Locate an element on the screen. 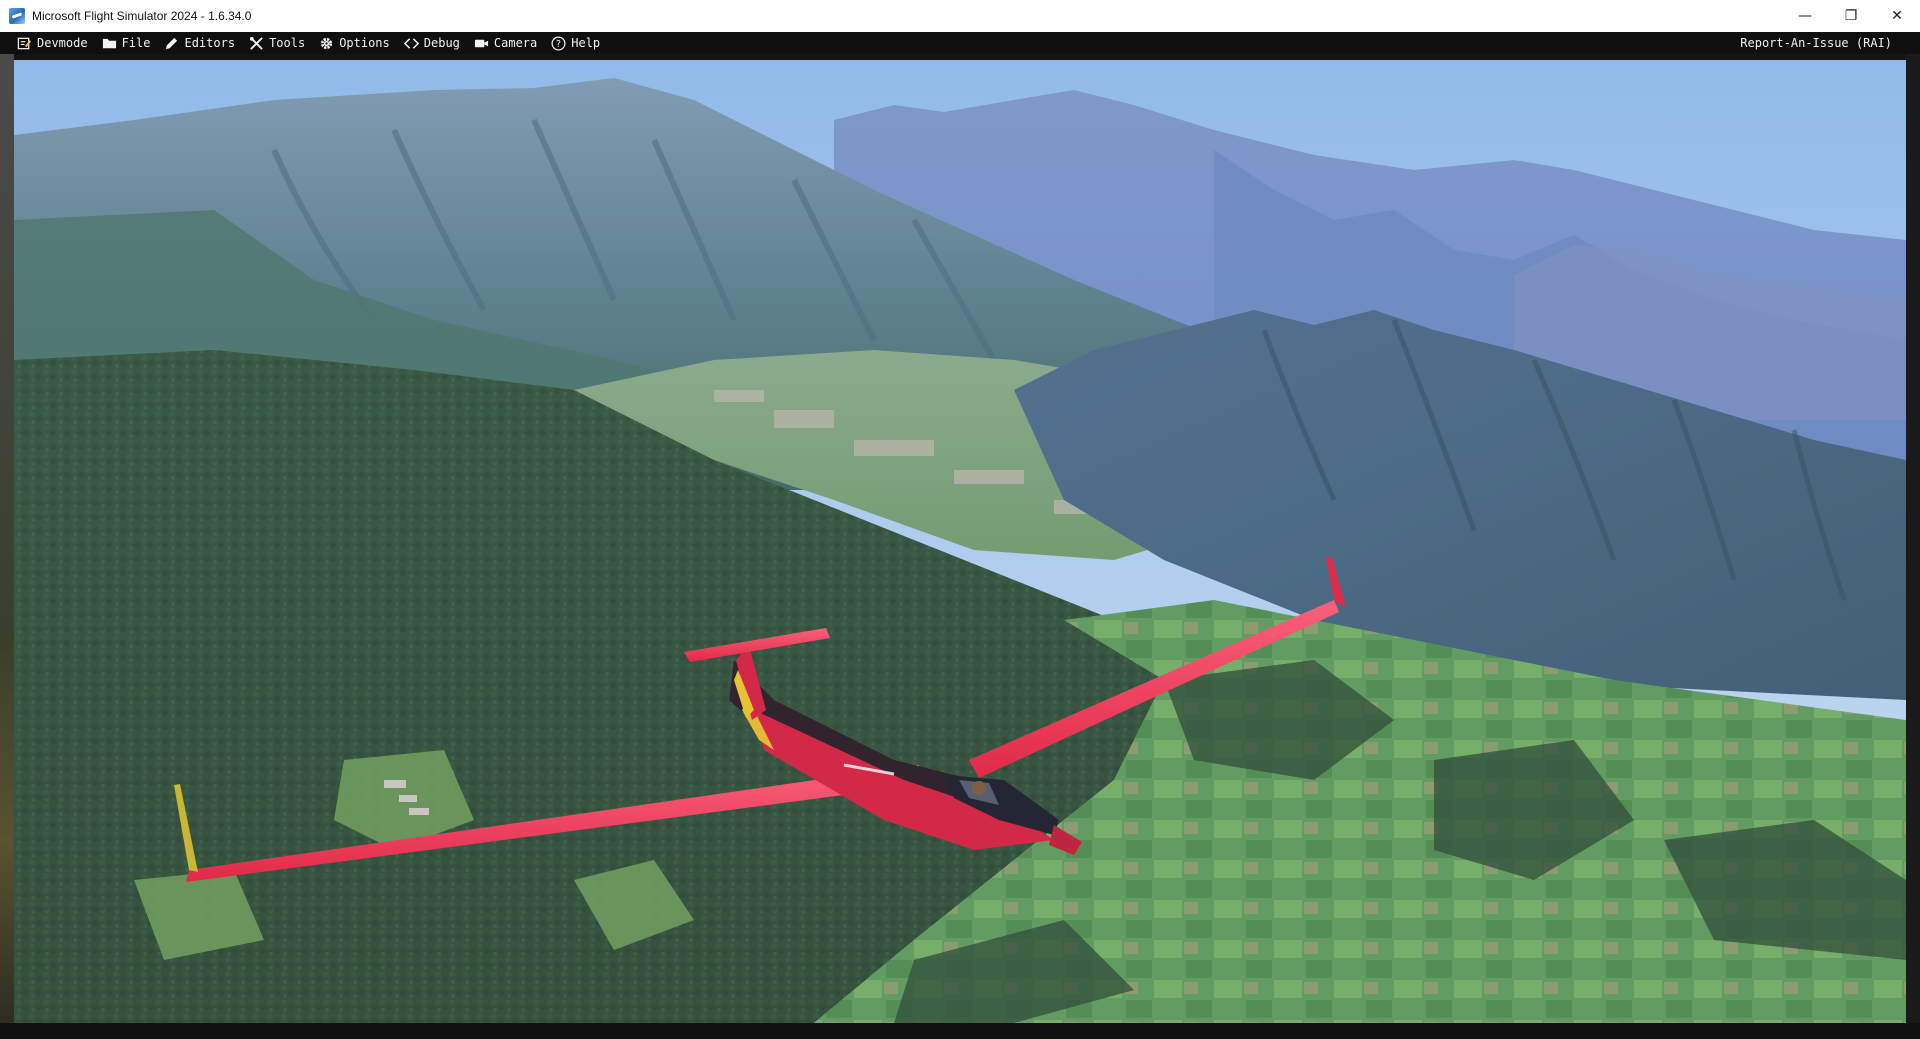  report-issue-label: Report-An-Issue (RAI) is located at coordinates (1816, 43).